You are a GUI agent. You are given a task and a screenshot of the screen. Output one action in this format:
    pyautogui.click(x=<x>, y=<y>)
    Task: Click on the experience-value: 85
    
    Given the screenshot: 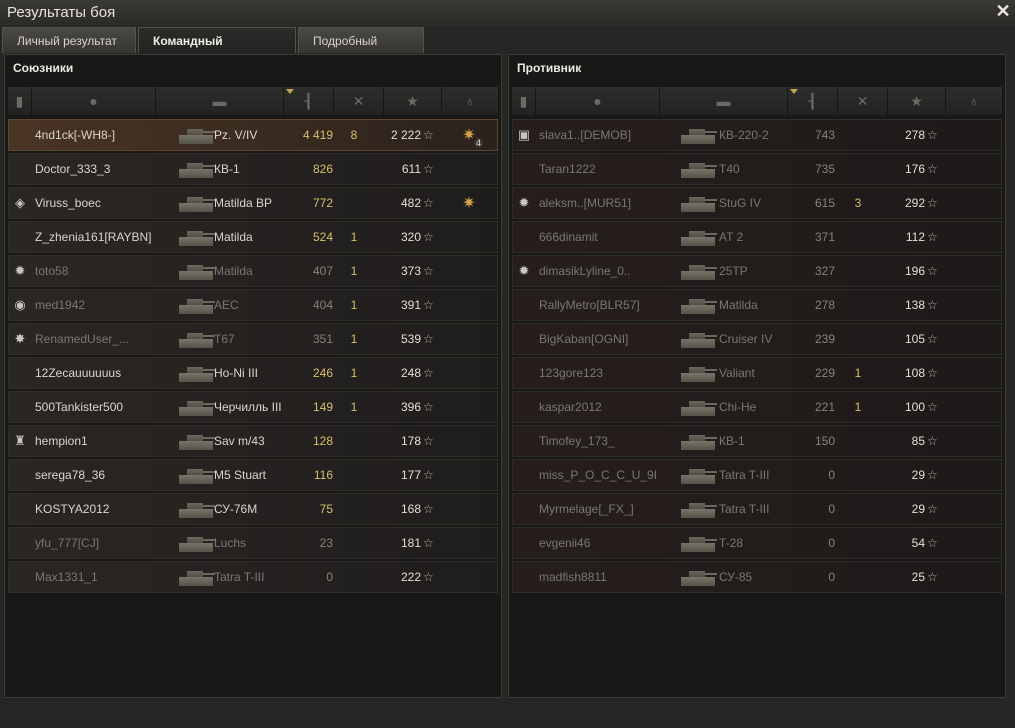 What is the action you would take?
    pyautogui.click(x=918, y=441)
    